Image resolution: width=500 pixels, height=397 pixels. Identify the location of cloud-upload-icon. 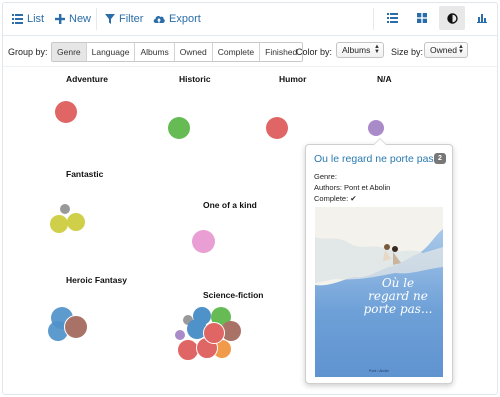
(159, 19).